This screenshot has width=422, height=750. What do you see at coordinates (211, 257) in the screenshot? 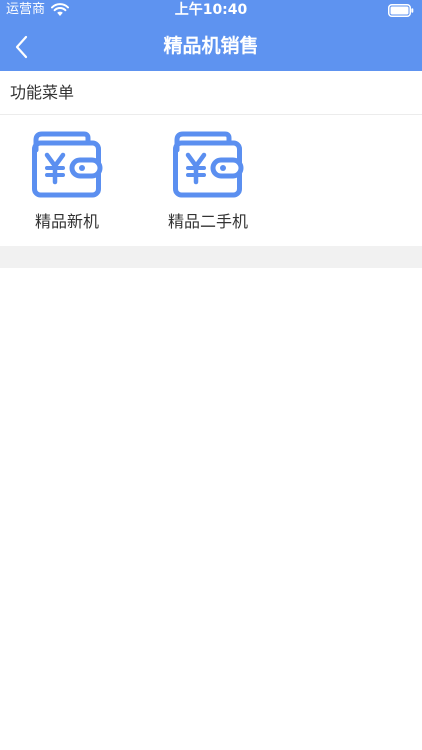
I see `section-divider` at bounding box center [211, 257].